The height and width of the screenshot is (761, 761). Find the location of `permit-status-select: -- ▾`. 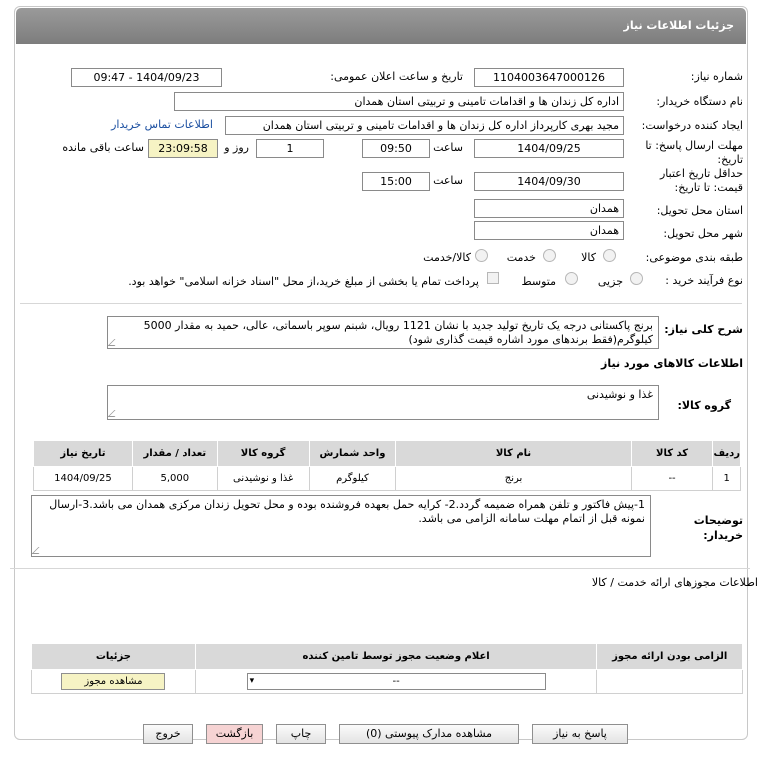

permit-status-select: -- ▾ is located at coordinates (396, 681).